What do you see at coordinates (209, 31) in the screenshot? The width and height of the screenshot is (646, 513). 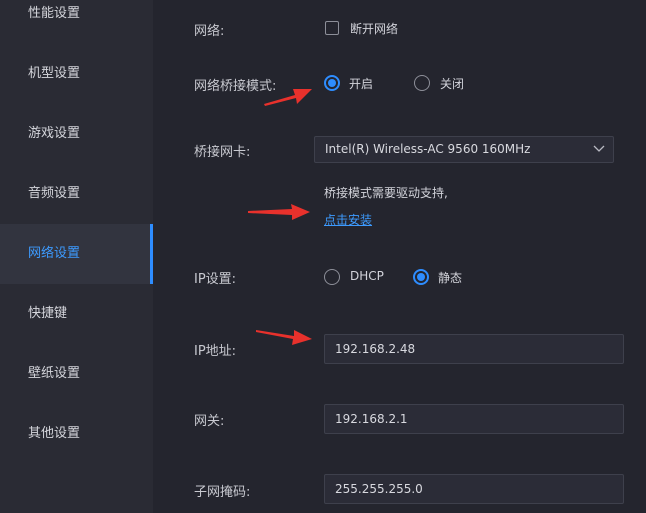 I see `network-label: 网络:` at bounding box center [209, 31].